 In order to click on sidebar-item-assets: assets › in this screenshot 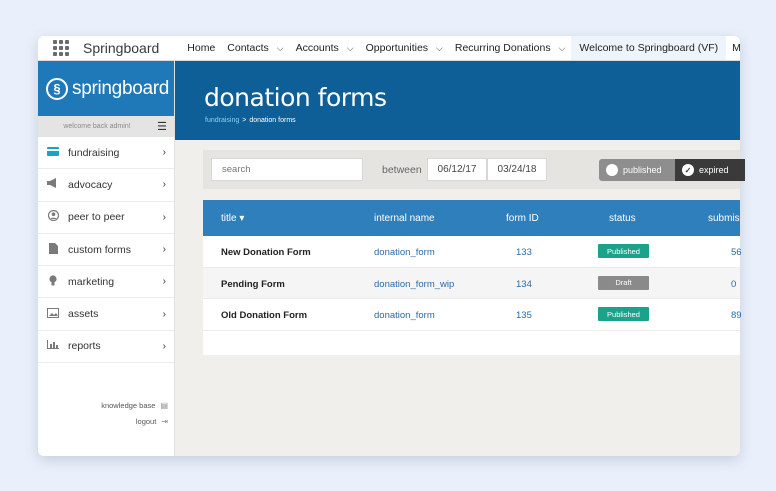, I will do `click(106, 314)`.